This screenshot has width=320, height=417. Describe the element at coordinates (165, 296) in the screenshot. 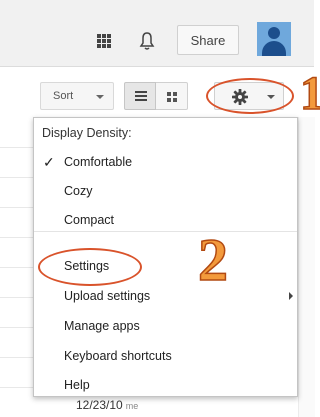

I see `menu-item-upload-settings: Upload settings` at that location.